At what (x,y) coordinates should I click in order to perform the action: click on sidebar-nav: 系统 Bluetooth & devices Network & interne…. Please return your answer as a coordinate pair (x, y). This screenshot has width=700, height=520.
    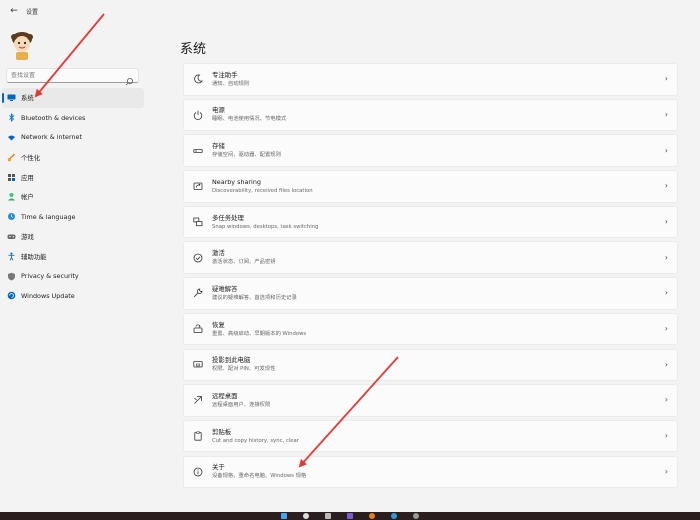
    Looking at the image, I should click on (73, 197).